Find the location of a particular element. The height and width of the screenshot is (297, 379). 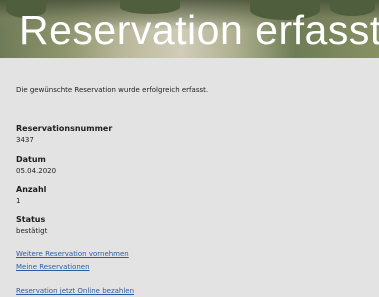

new-reservation-link: Weitere Reservation vornehmen is located at coordinates (72, 254).